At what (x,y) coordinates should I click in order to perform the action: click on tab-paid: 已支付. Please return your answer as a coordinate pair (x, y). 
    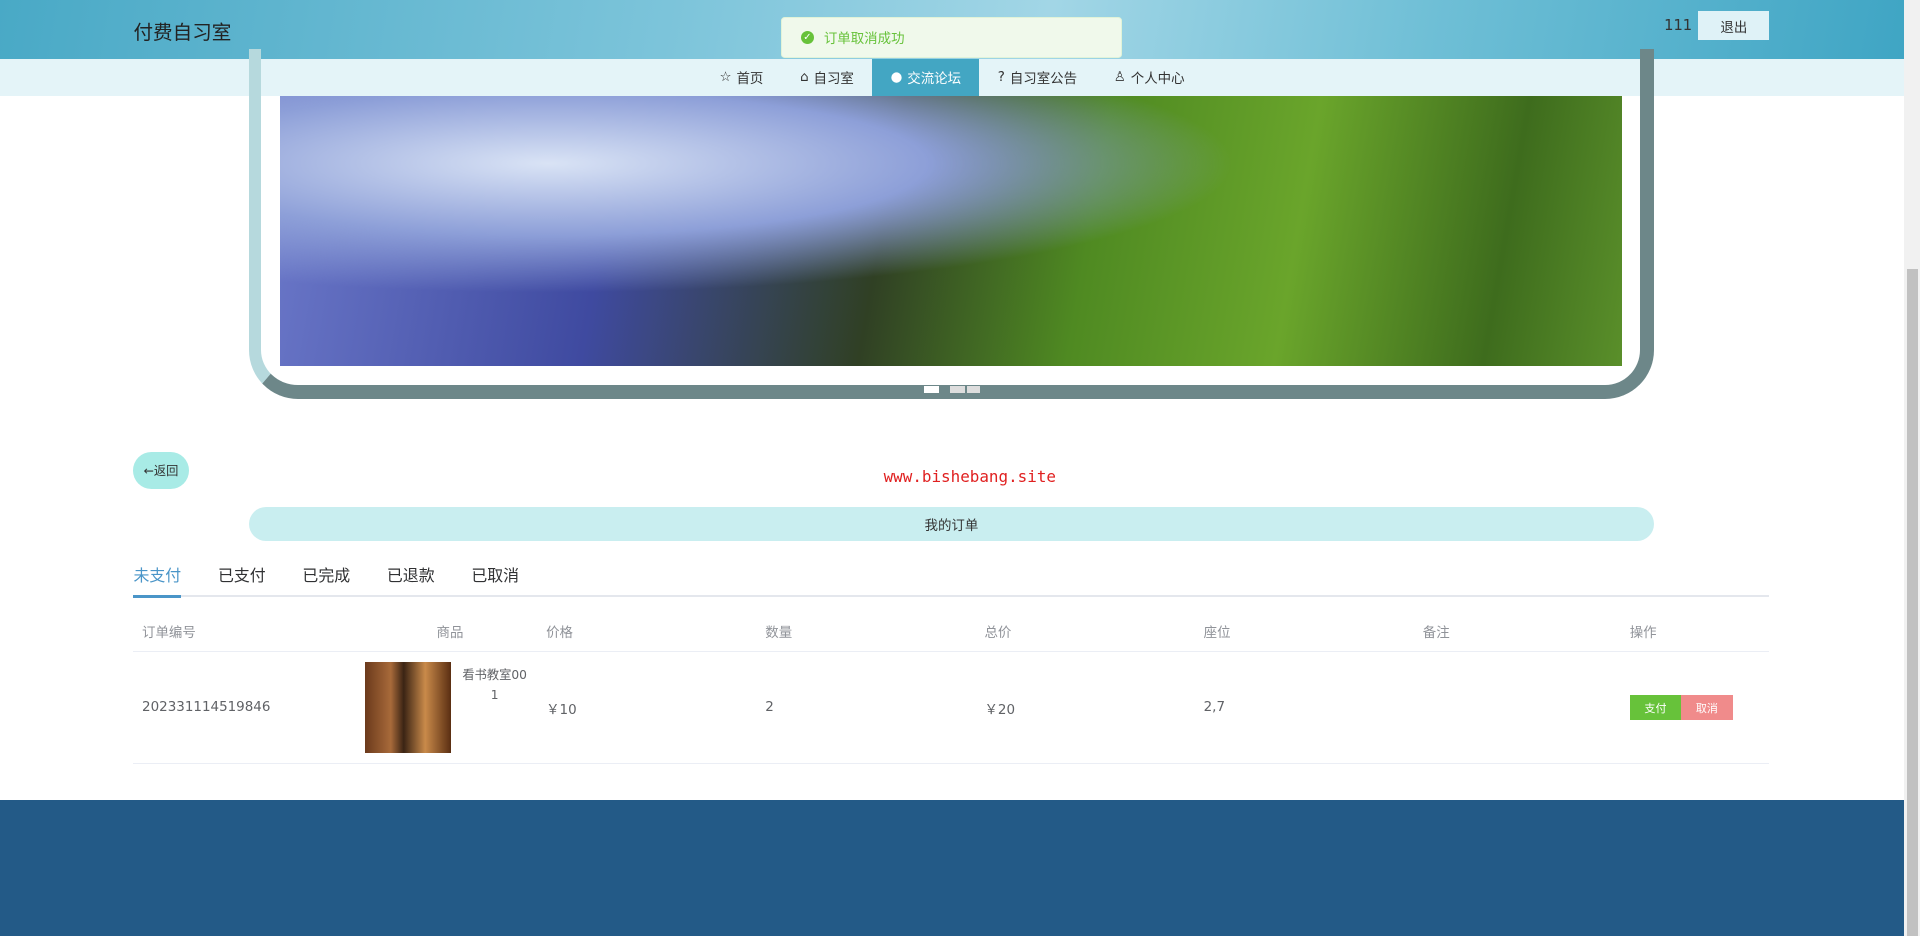
    Looking at the image, I should click on (242, 579).